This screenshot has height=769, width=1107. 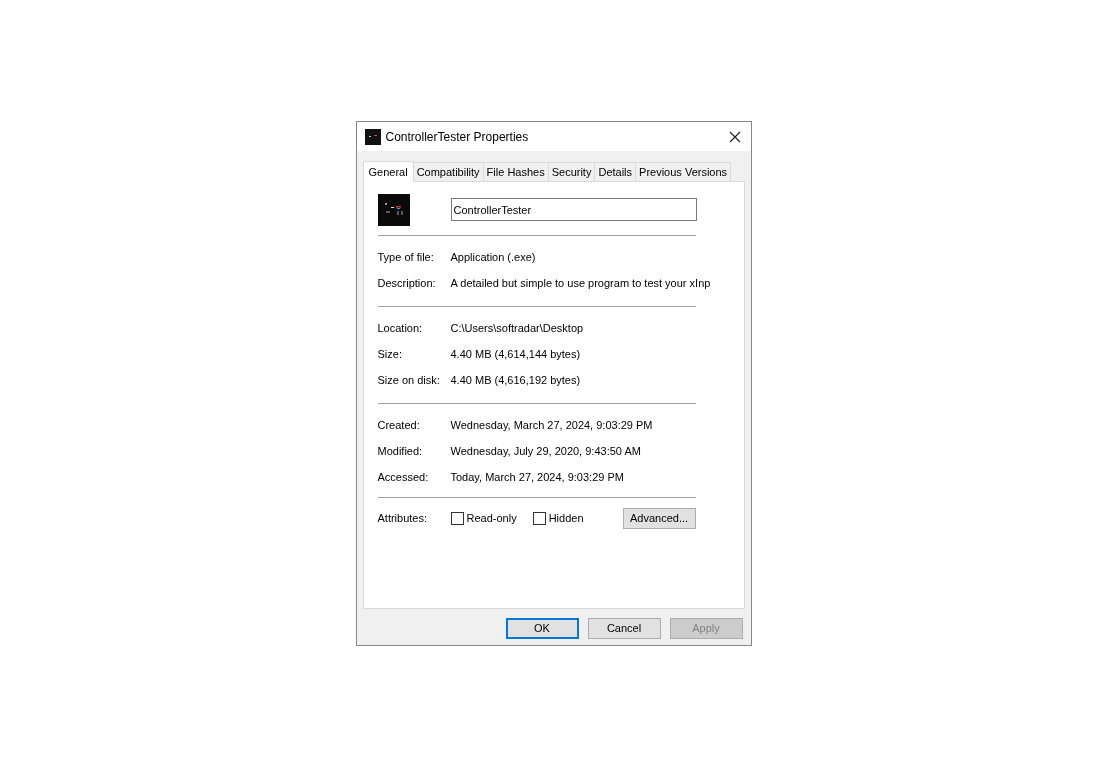 I want to click on property-value: 4.40 MB (4,614,144 bytes), so click(x=515, y=354).